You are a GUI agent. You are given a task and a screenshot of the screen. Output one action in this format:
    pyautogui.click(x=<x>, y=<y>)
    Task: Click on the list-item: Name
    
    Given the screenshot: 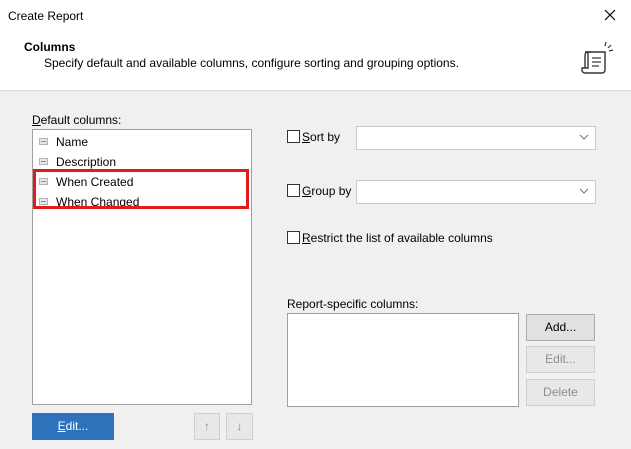 What is the action you would take?
    pyautogui.click(x=63, y=142)
    